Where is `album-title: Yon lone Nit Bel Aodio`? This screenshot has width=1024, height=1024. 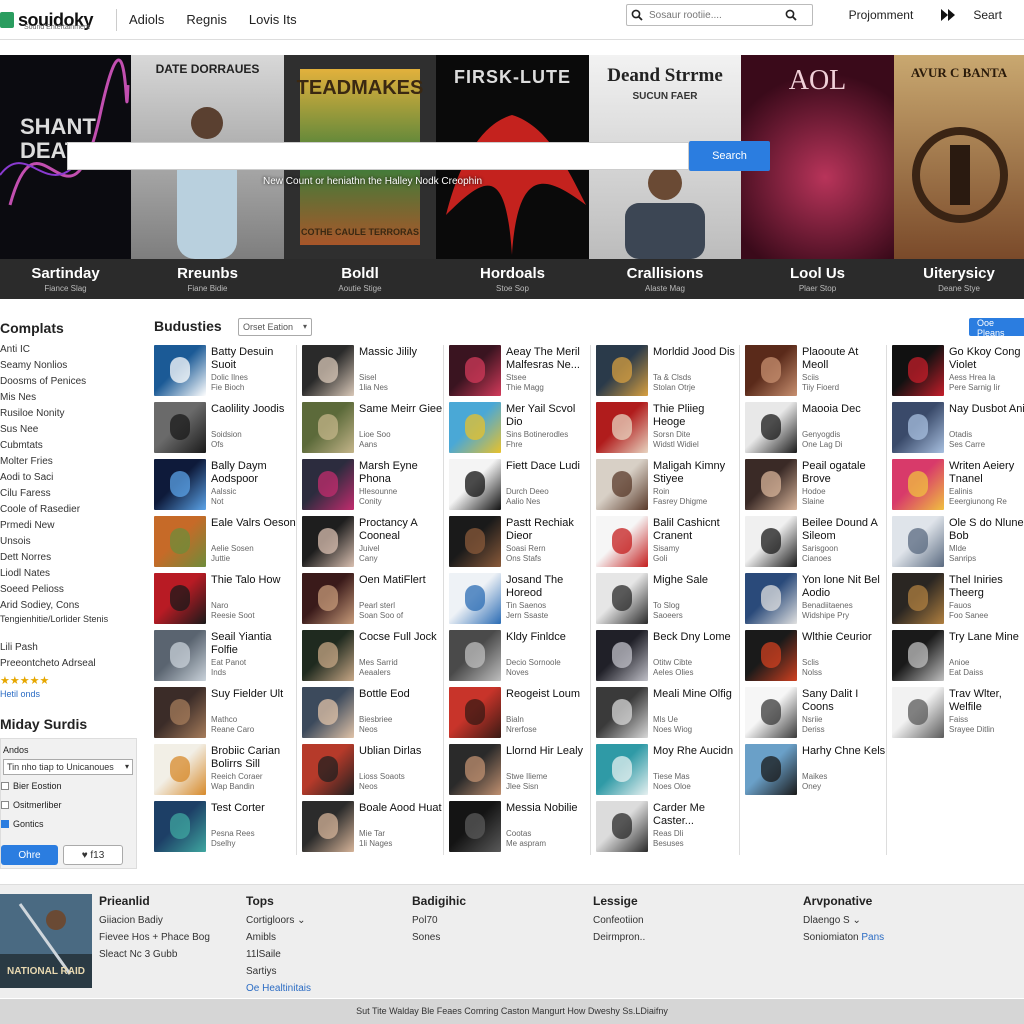 album-title: Yon lone Nit Bel Aodio is located at coordinates (844, 587).